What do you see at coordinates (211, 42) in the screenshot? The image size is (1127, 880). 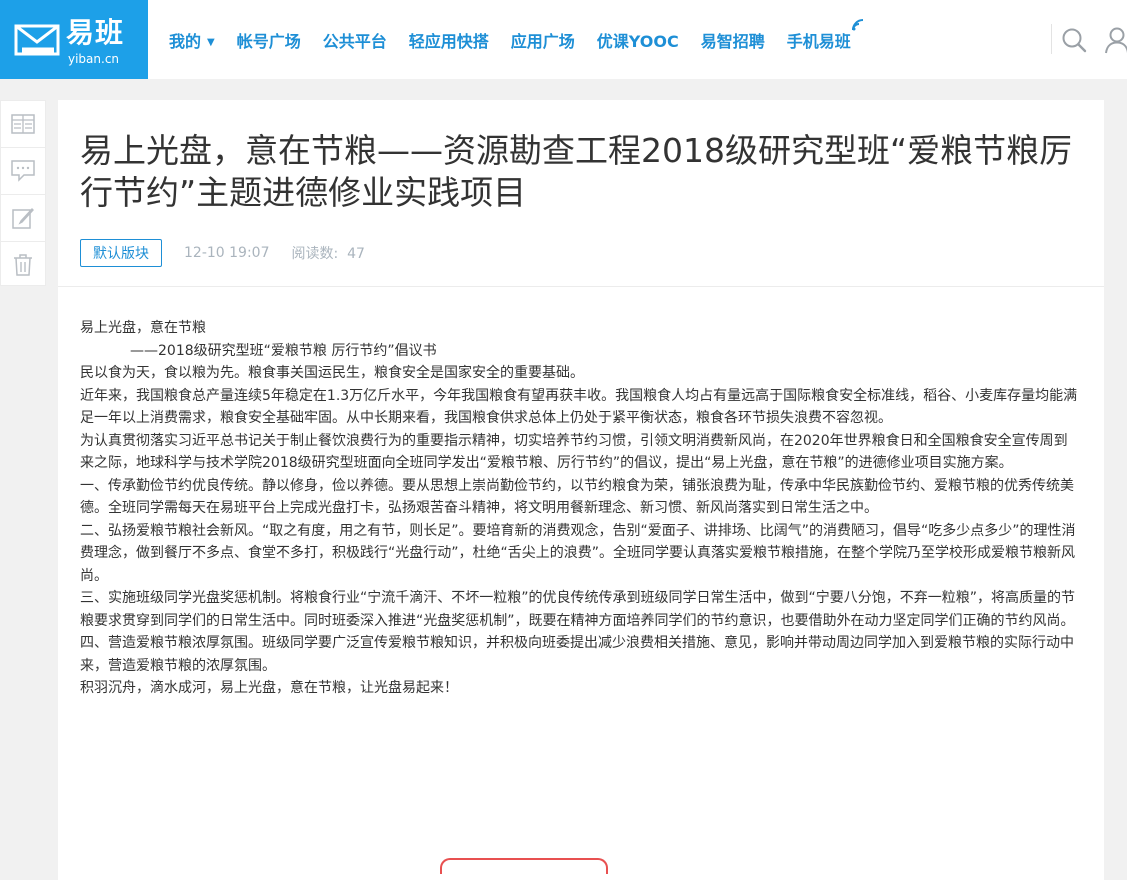 I see `caret-down-icon: ▼` at bounding box center [211, 42].